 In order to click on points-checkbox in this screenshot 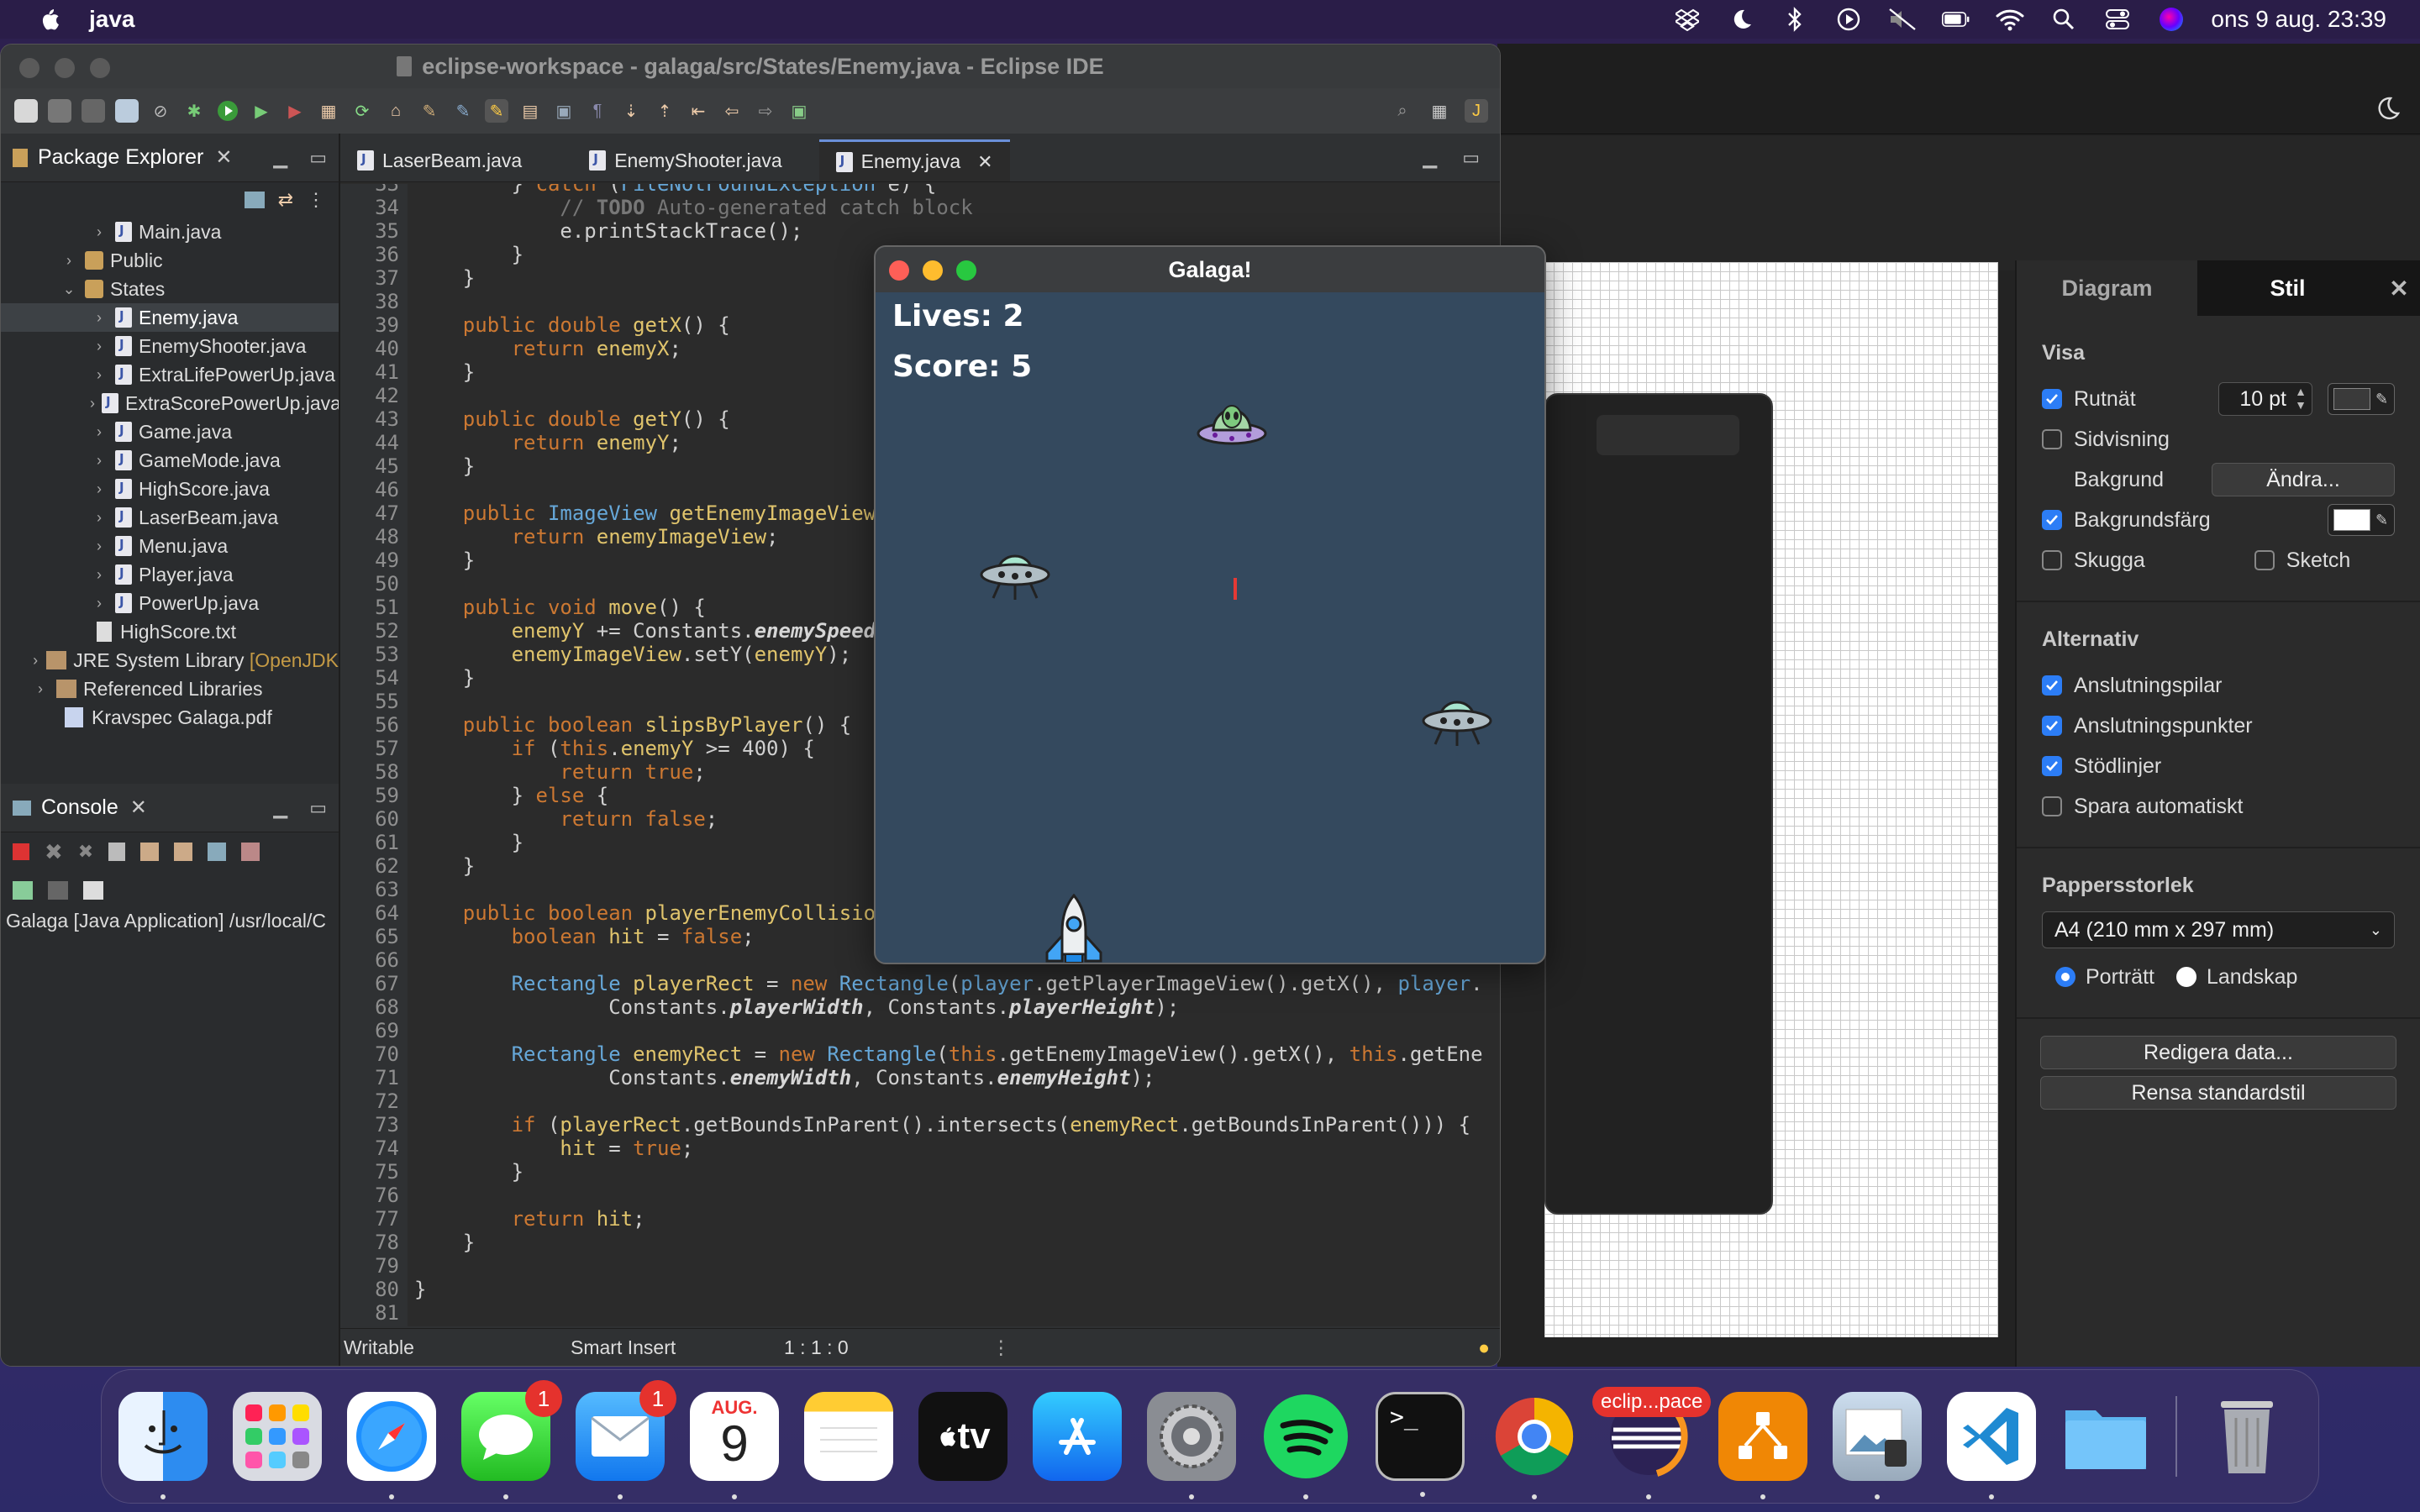, I will do `click(2052, 726)`.